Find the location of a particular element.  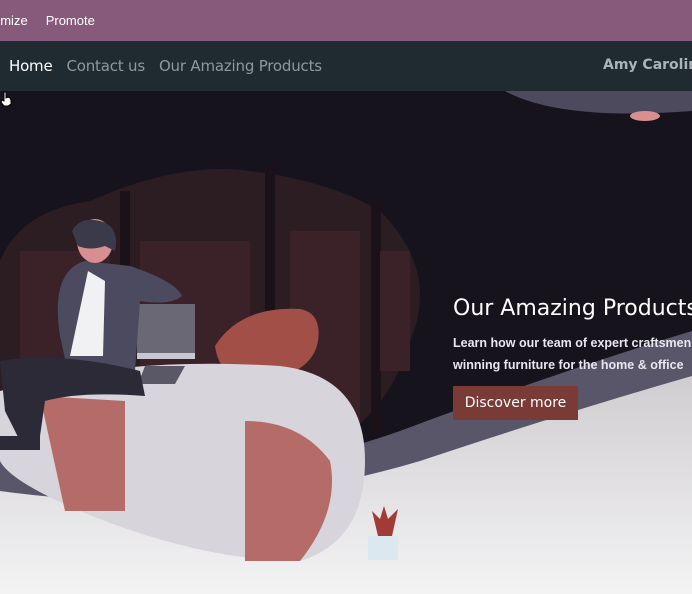

plant-pot is located at coordinates (383, 548).